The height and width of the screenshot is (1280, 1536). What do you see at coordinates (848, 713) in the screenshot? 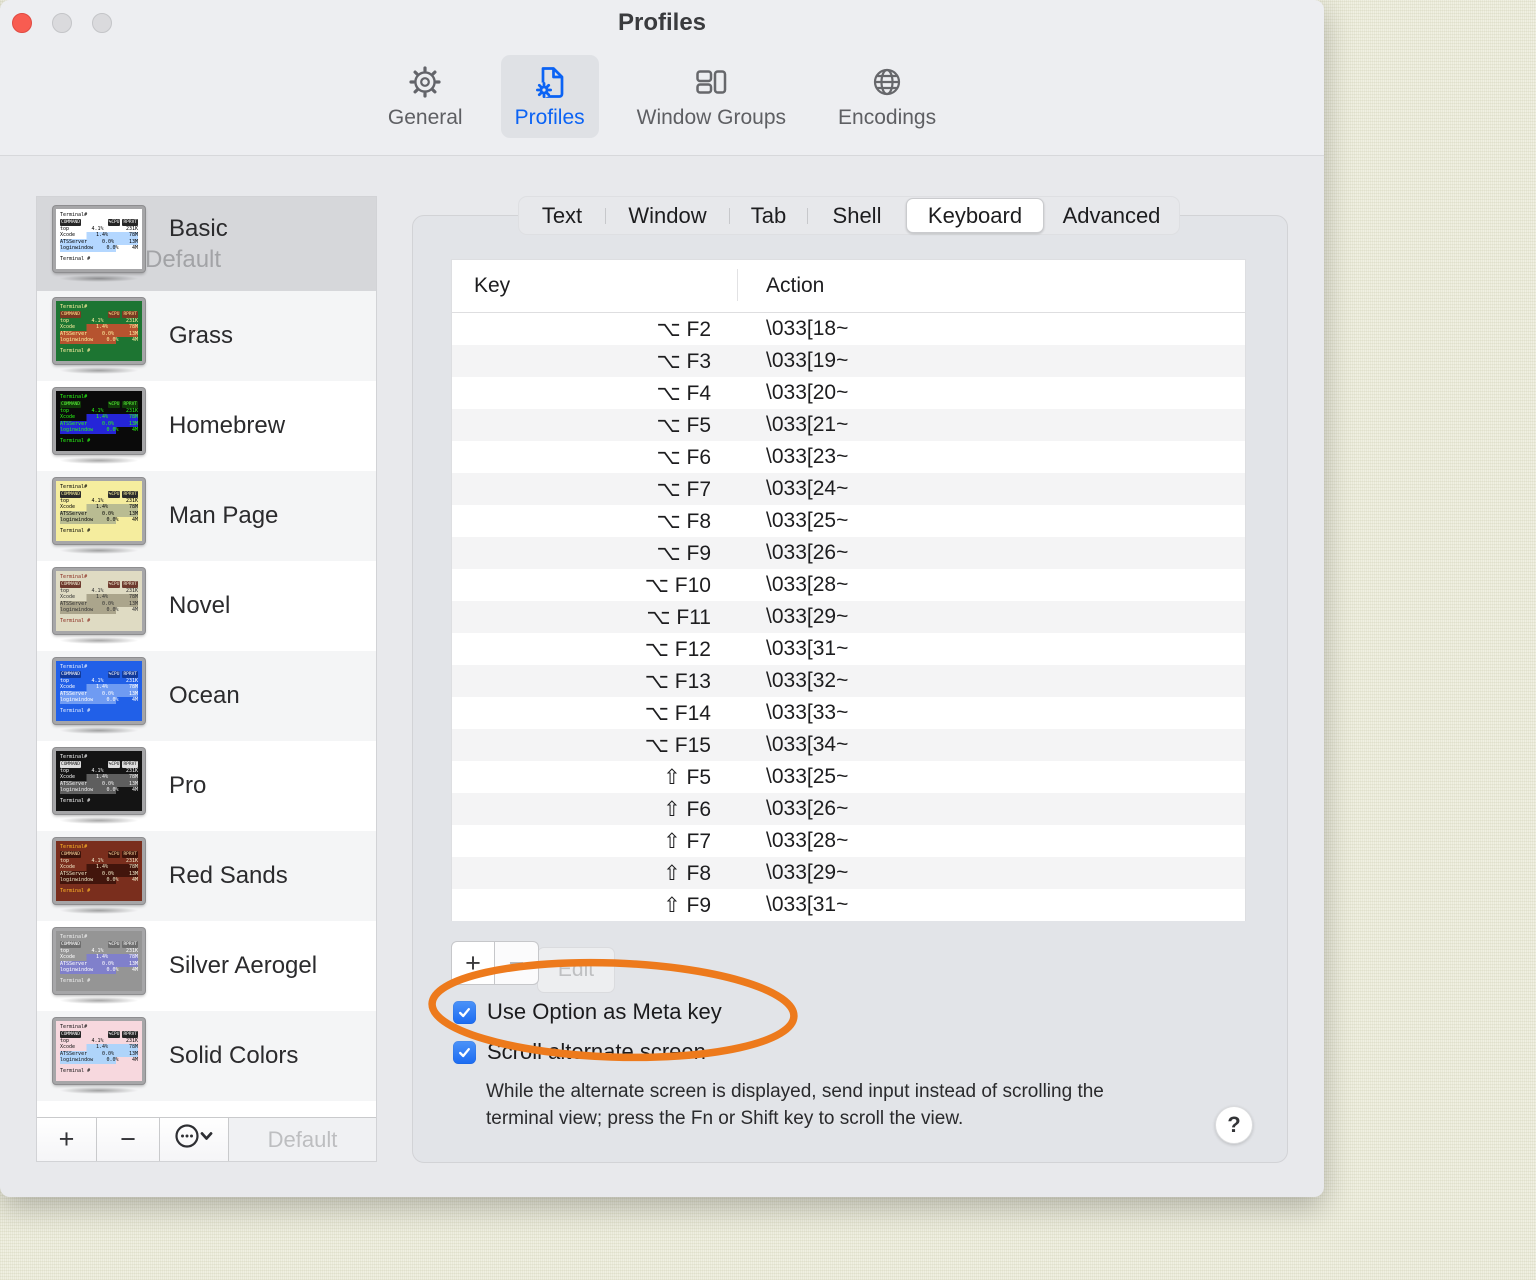
I see `table-row: ⌥ F14 \033[33~` at bounding box center [848, 713].